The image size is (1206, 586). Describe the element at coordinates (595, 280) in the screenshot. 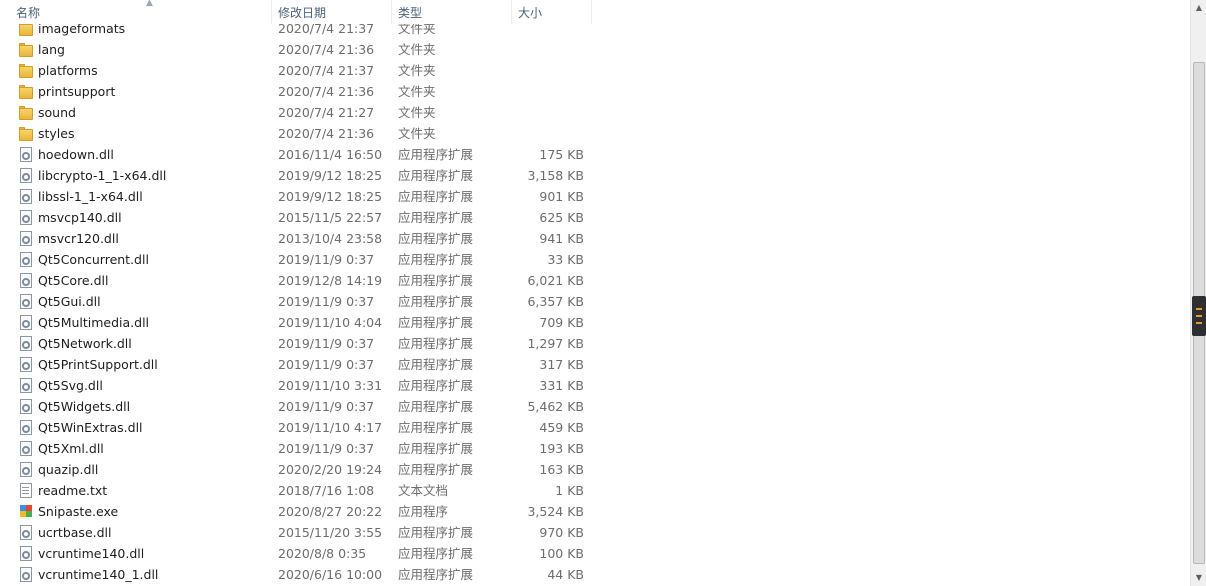

I see `file-row: Qt5Core.dll 2019/12/8 14:19 应用程序扩展 6,021 KB` at that location.